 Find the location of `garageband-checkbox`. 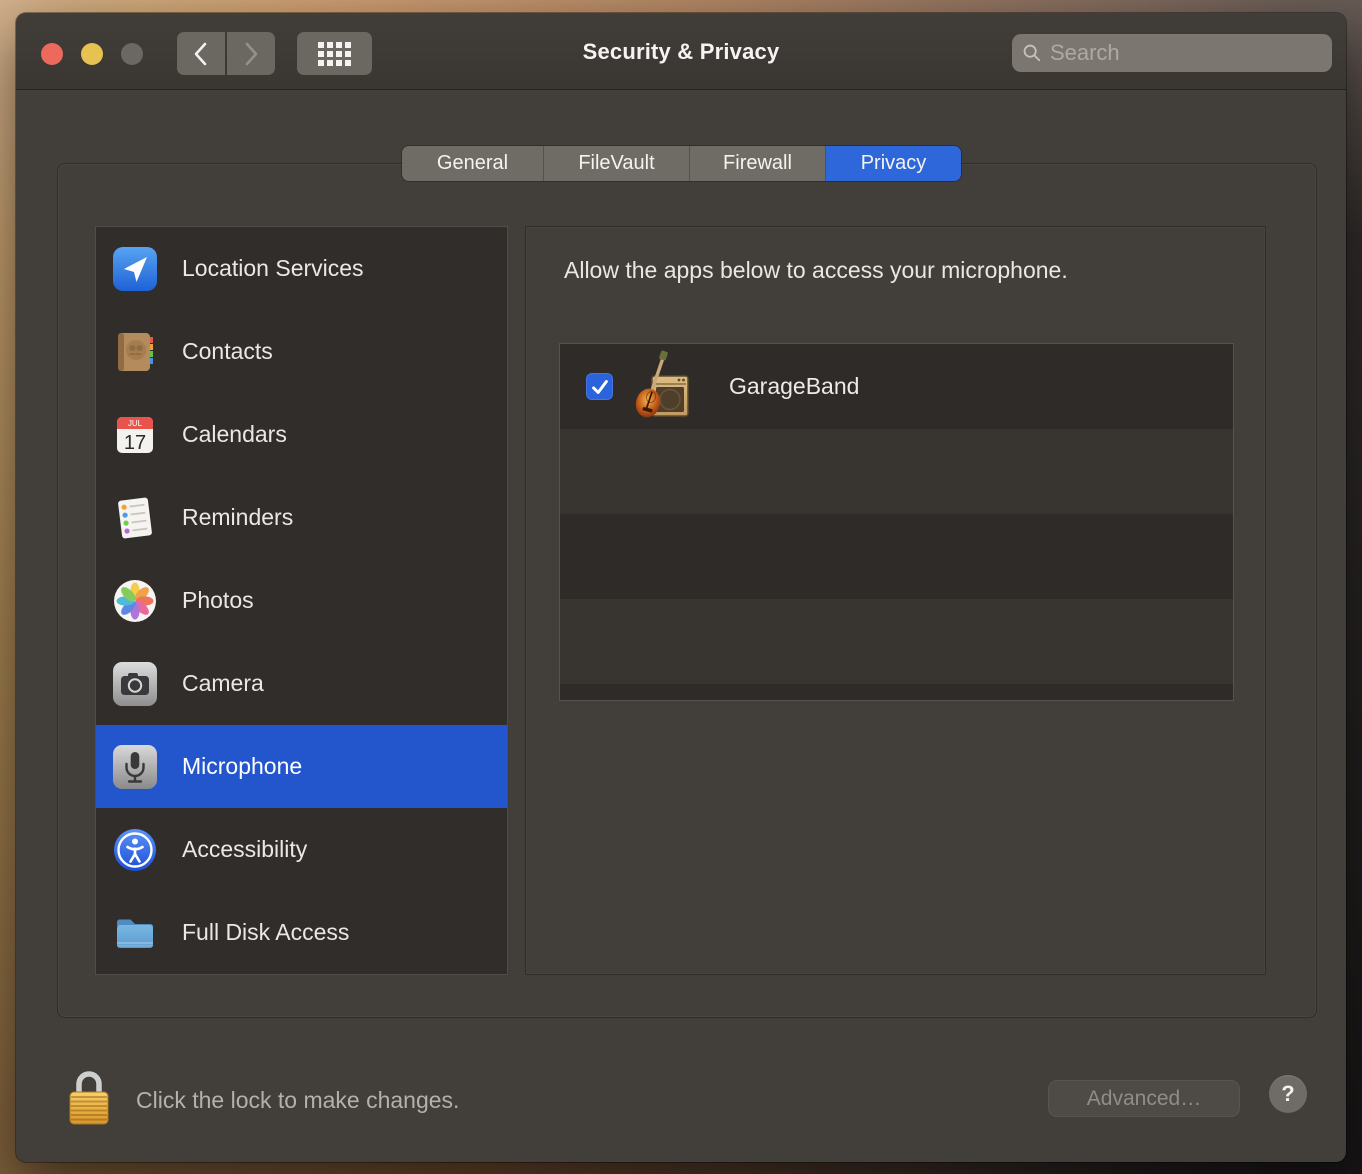

garageband-checkbox is located at coordinates (599, 386).